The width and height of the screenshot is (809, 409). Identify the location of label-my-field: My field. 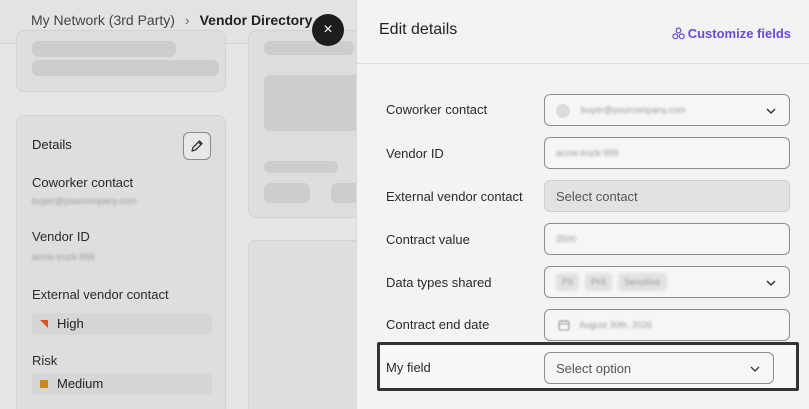
(408, 367).